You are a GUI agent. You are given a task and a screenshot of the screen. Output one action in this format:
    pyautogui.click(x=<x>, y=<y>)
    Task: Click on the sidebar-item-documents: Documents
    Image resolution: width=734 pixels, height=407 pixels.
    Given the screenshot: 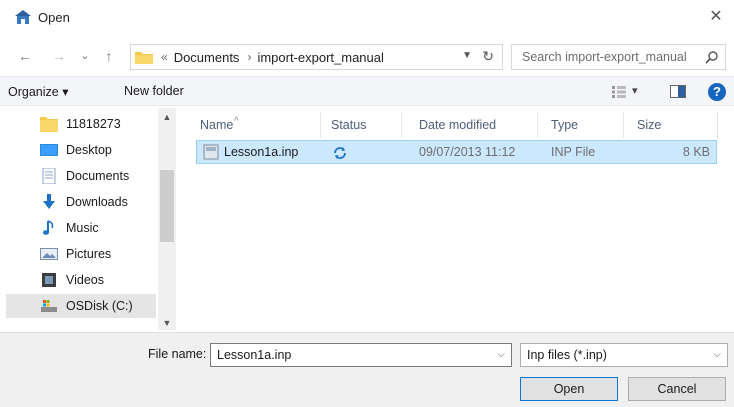 What is the action you would take?
    pyautogui.click(x=83, y=176)
    